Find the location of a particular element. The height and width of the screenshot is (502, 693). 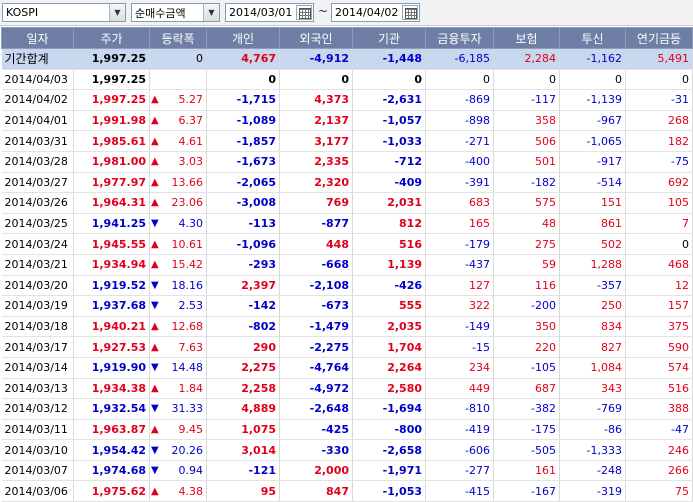

insurance-cell: -175 is located at coordinates (526, 430).